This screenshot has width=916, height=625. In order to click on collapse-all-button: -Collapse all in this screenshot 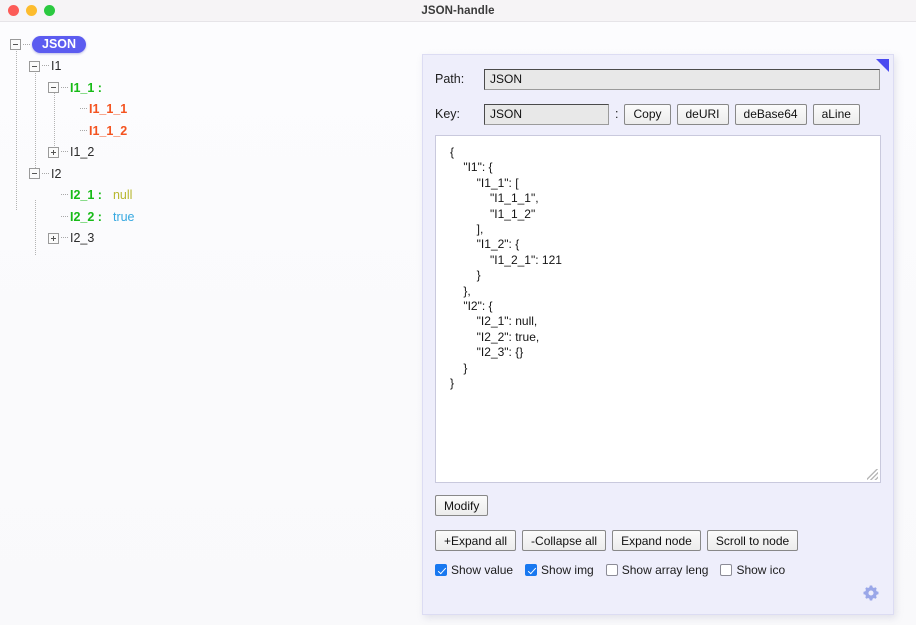, I will do `click(564, 540)`.